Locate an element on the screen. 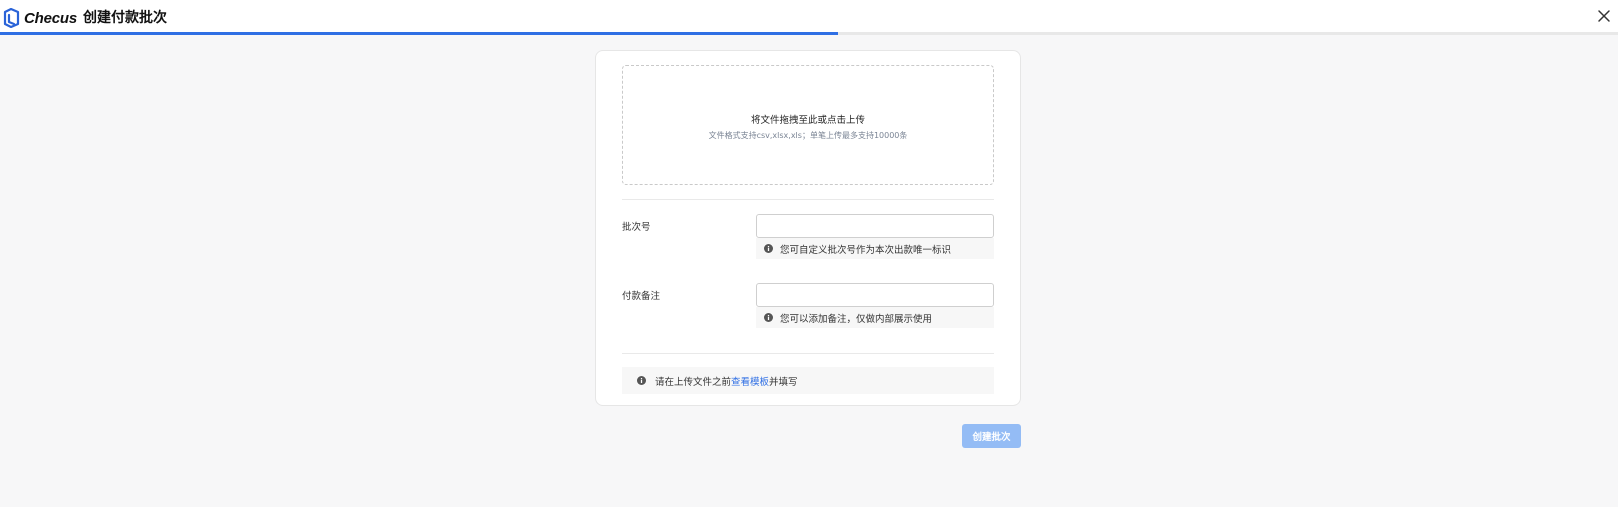 The height and width of the screenshot is (507, 1618). payment-remark-input is located at coordinates (875, 295).